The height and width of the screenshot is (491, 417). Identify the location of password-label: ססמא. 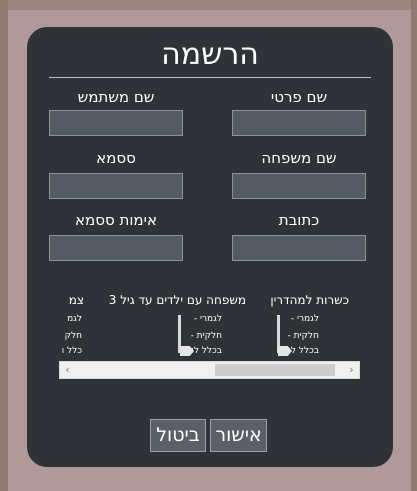
(116, 158).